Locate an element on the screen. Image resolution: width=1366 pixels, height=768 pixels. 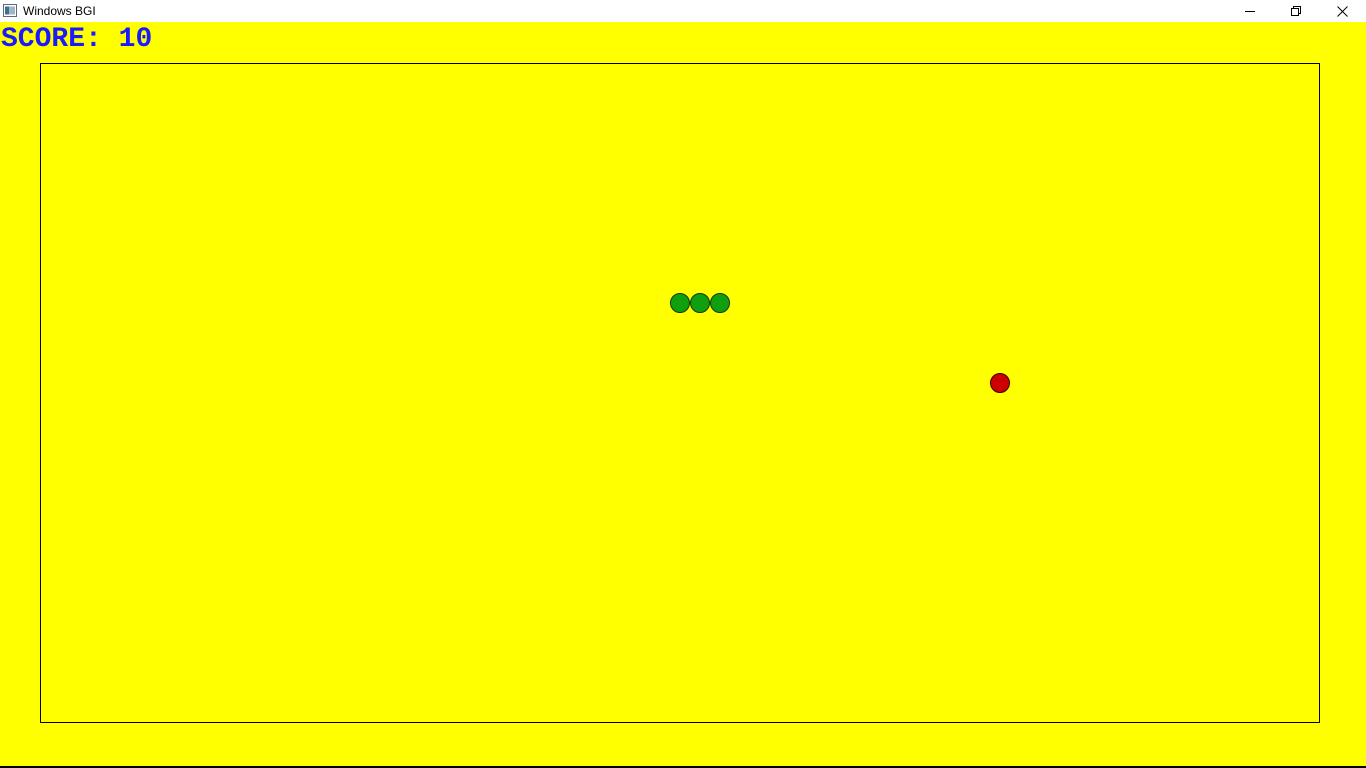
bgi-window-icon is located at coordinates (10, 10).